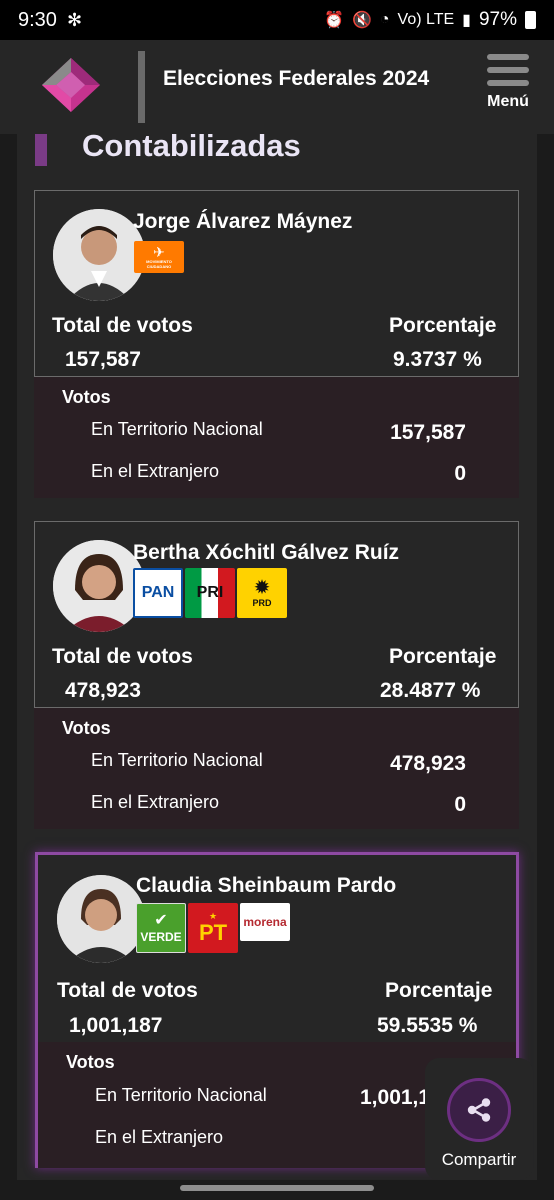  I want to click on total-votes-value: 1,001,187, so click(116, 1025).